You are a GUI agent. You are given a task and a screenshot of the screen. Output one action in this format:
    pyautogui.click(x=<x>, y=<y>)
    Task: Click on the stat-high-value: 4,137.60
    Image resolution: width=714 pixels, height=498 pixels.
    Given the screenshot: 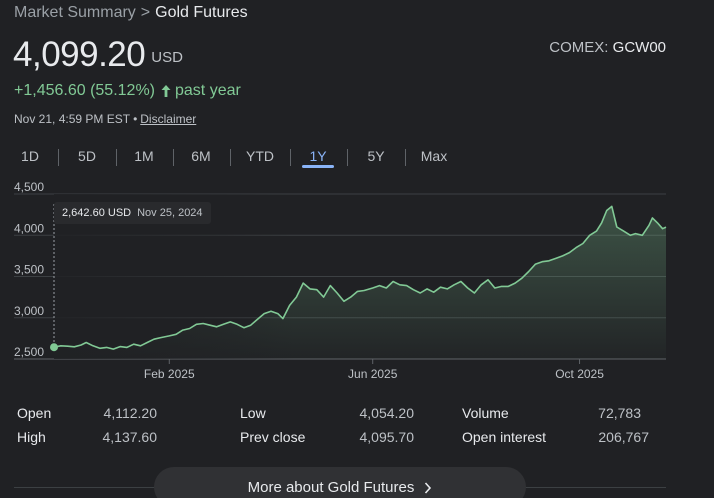 What is the action you would take?
    pyautogui.click(x=130, y=437)
    